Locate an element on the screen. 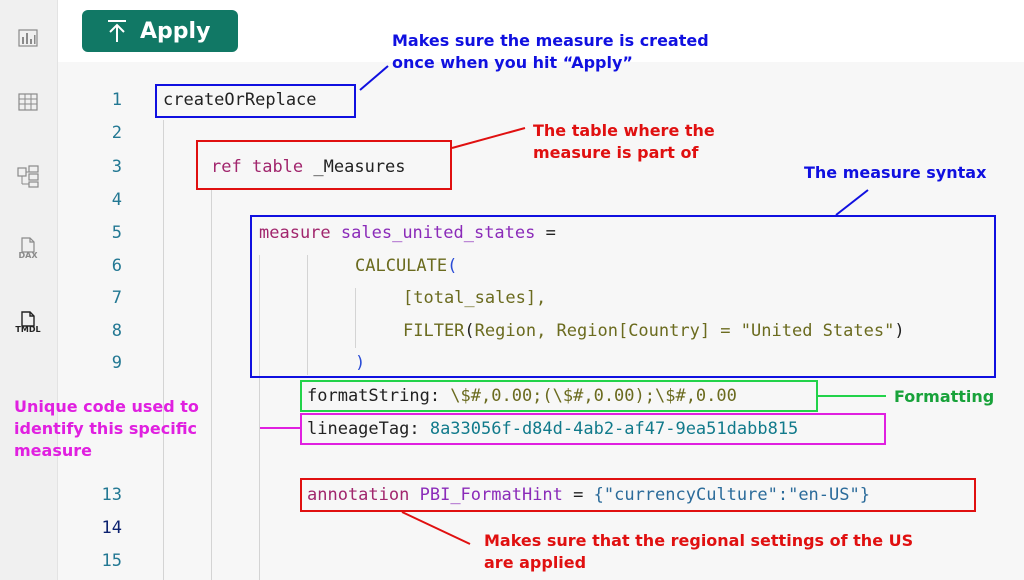  connector-apply is located at coordinates (374, 78).